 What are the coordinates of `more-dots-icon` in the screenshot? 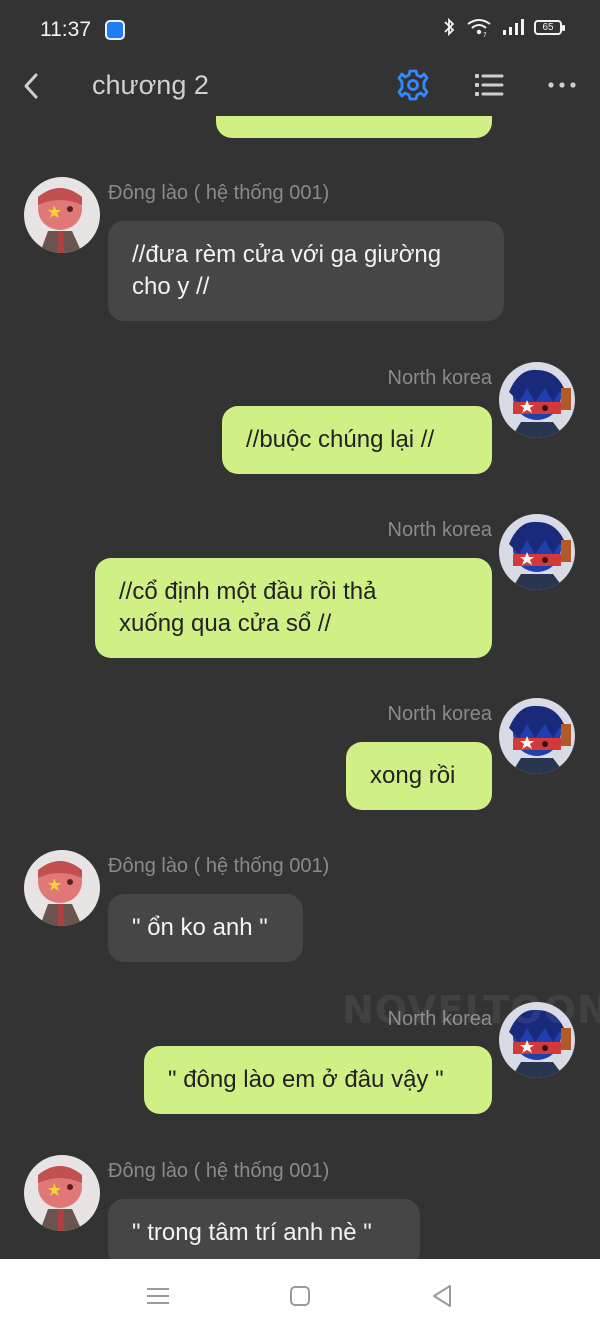 It's located at (562, 85).